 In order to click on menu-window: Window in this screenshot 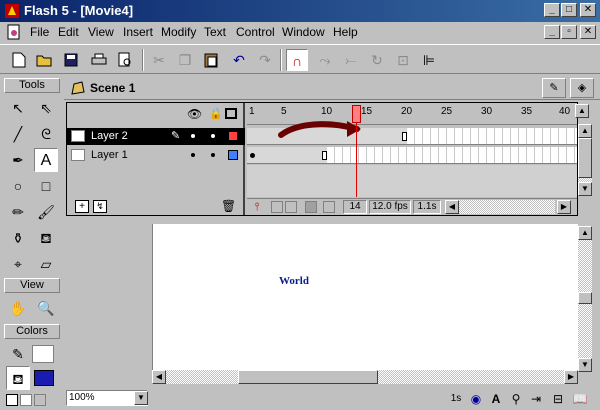, I will do `click(303, 32)`.